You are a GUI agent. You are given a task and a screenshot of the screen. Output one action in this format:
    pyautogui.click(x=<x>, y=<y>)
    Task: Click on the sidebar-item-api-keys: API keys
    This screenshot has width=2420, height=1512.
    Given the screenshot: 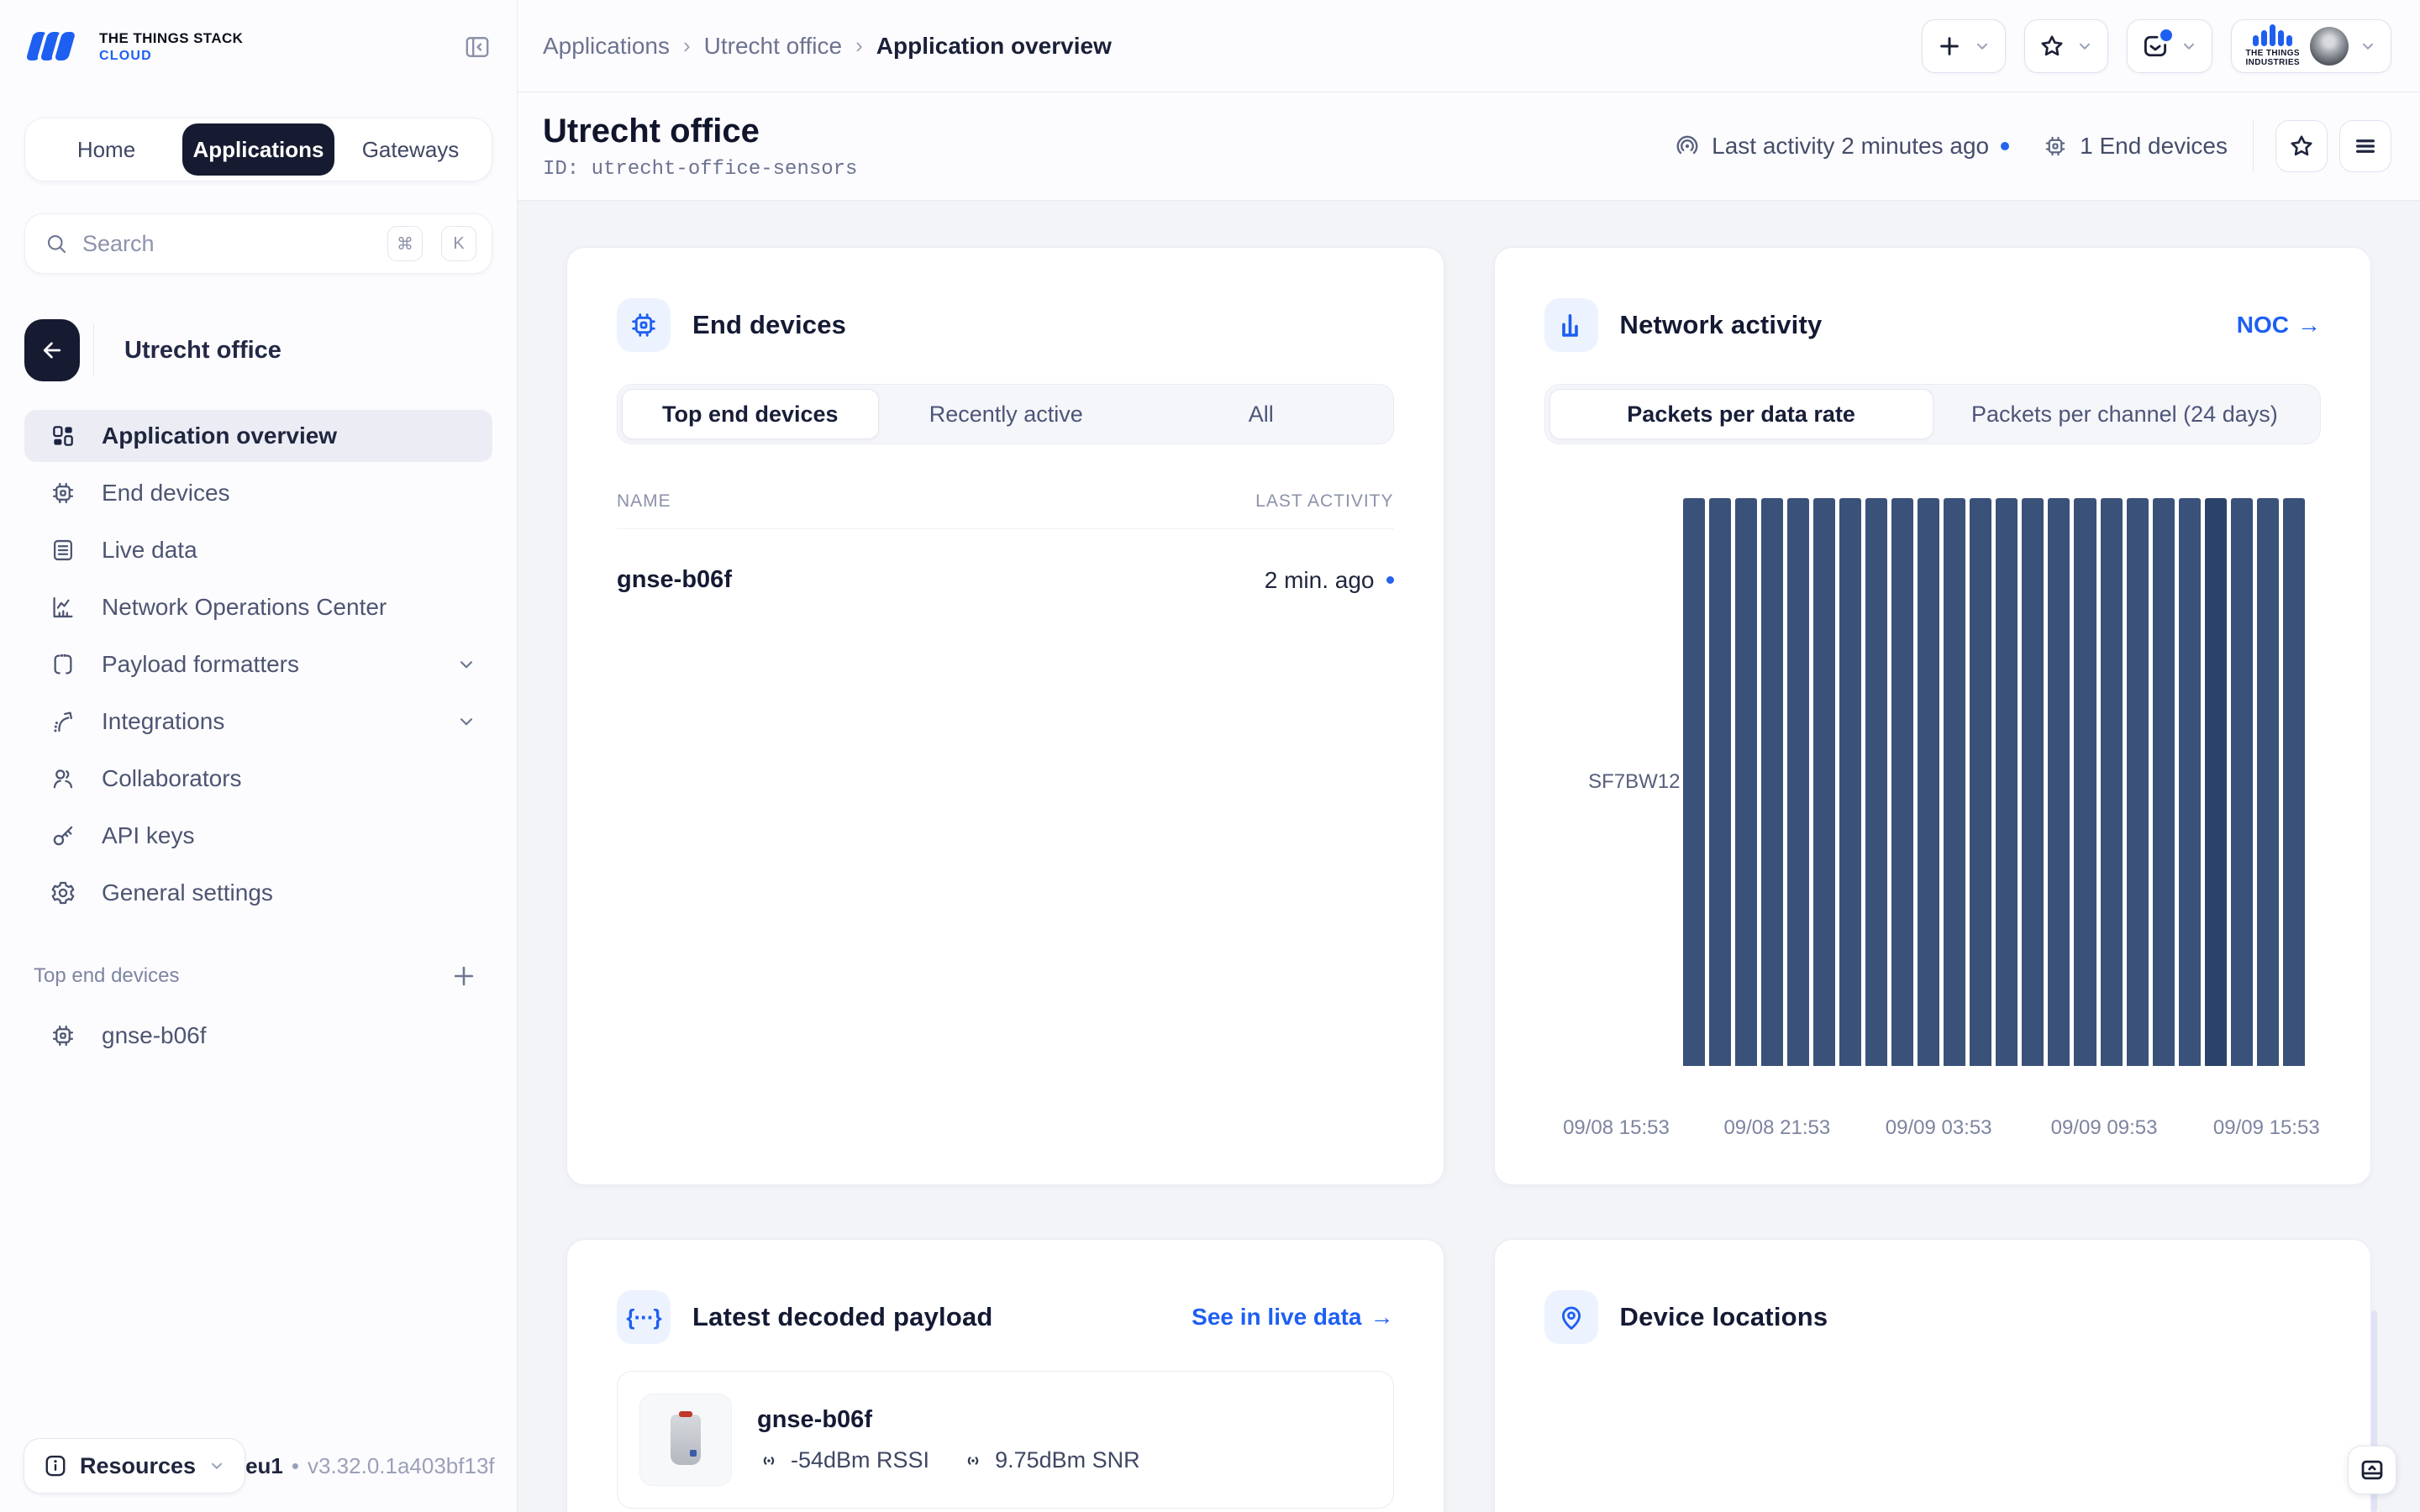 What is the action you would take?
    pyautogui.click(x=258, y=836)
    